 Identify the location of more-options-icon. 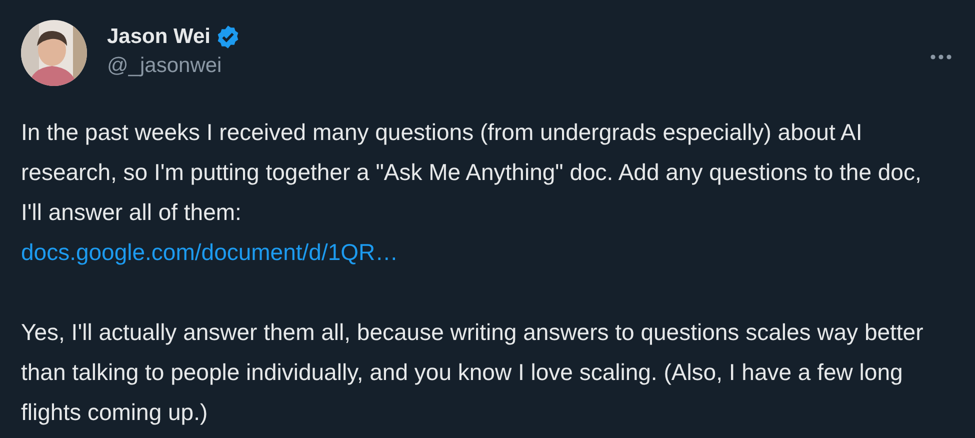
(941, 57).